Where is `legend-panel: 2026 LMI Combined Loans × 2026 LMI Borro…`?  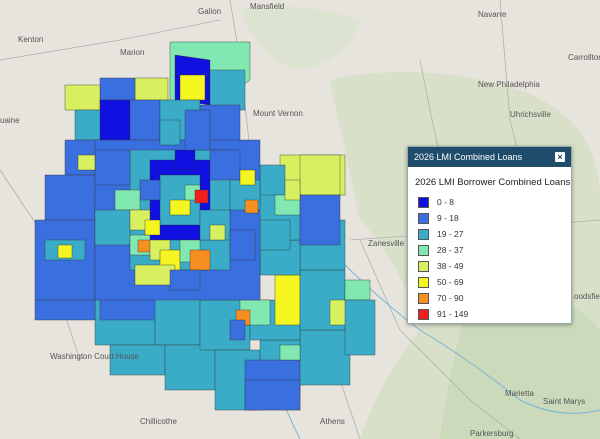
legend-panel: 2026 LMI Combined Loans × 2026 LMI Borro… is located at coordinates (489, 235).